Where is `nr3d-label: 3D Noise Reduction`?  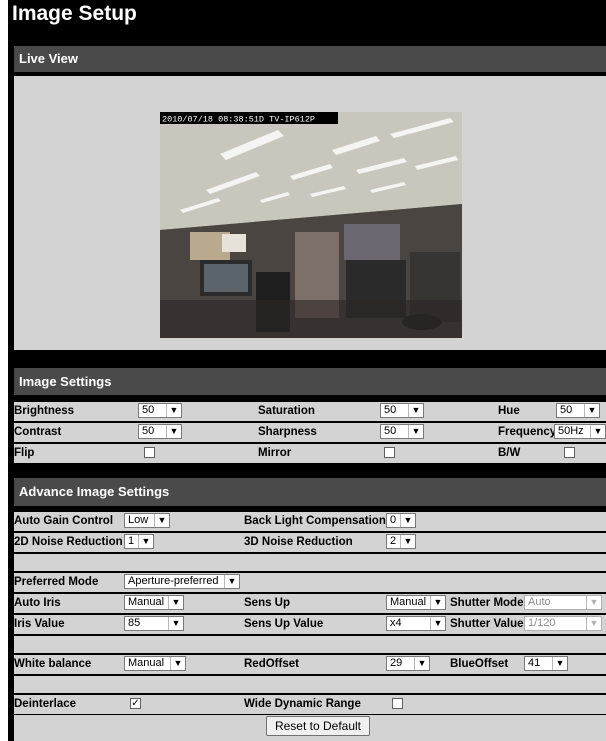 nr3d-label: 3D Noise Reduction is located at coordinates (298, 542).